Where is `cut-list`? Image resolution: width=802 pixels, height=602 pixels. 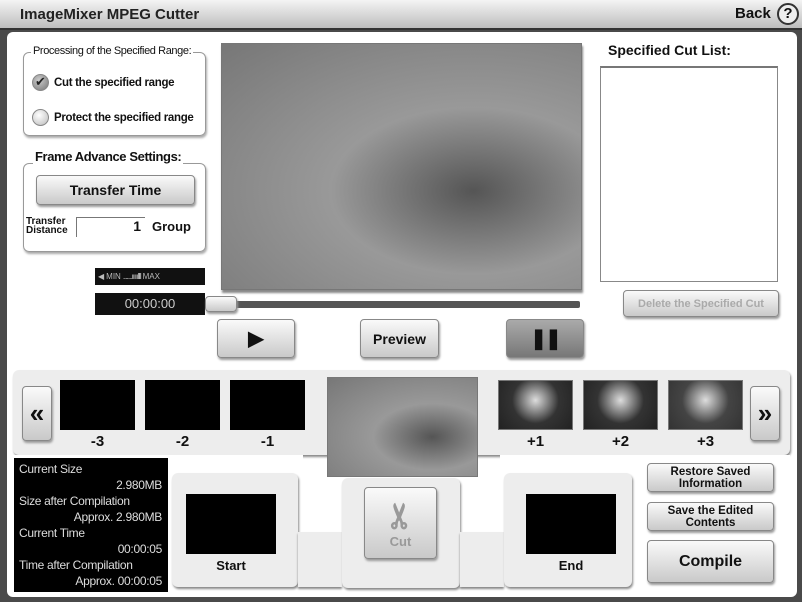
cut-list is located at coordinates (689, 174).